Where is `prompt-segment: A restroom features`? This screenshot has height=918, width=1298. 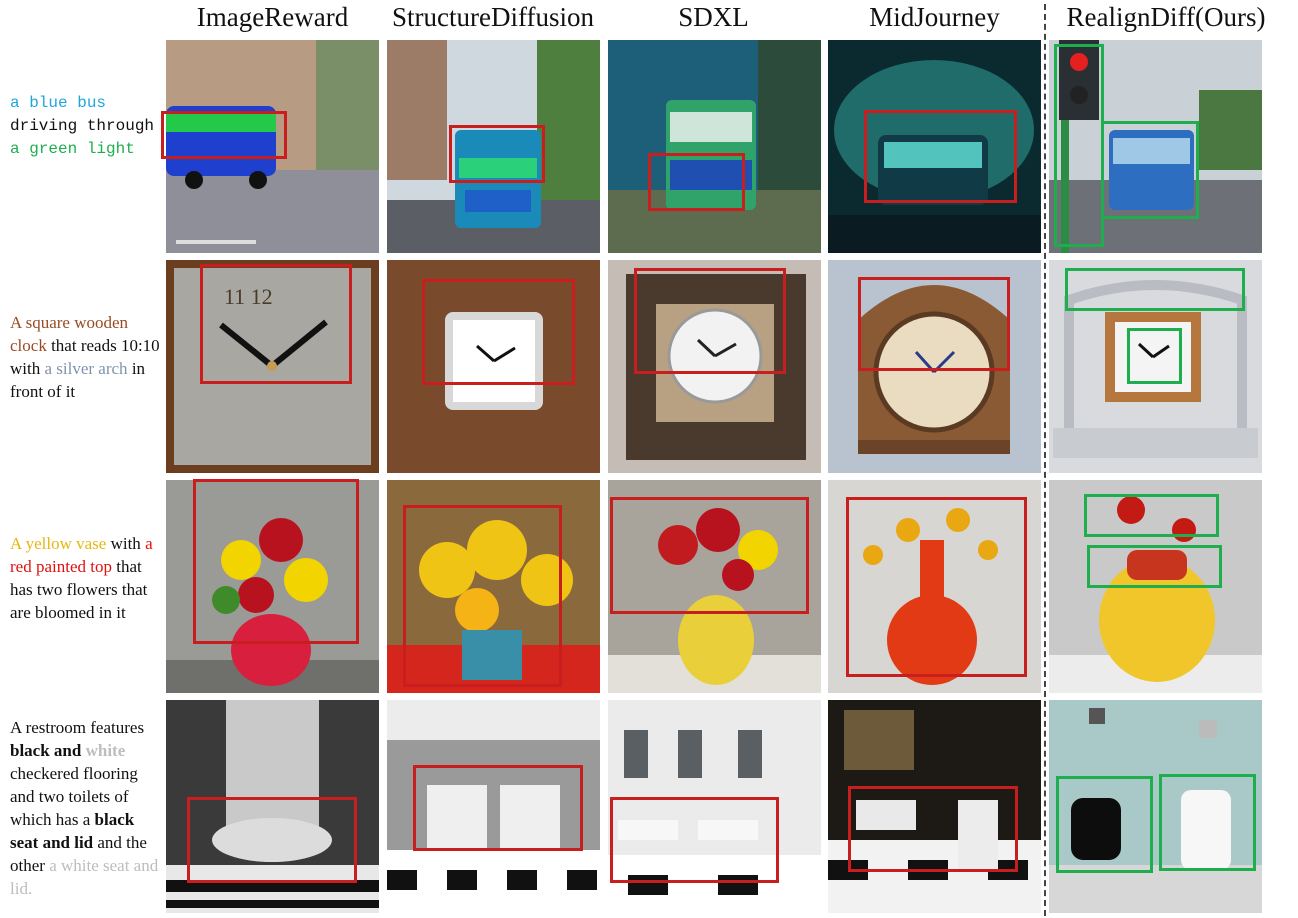
prompt-segment: A restroom features is located at coordinates (77, 727).